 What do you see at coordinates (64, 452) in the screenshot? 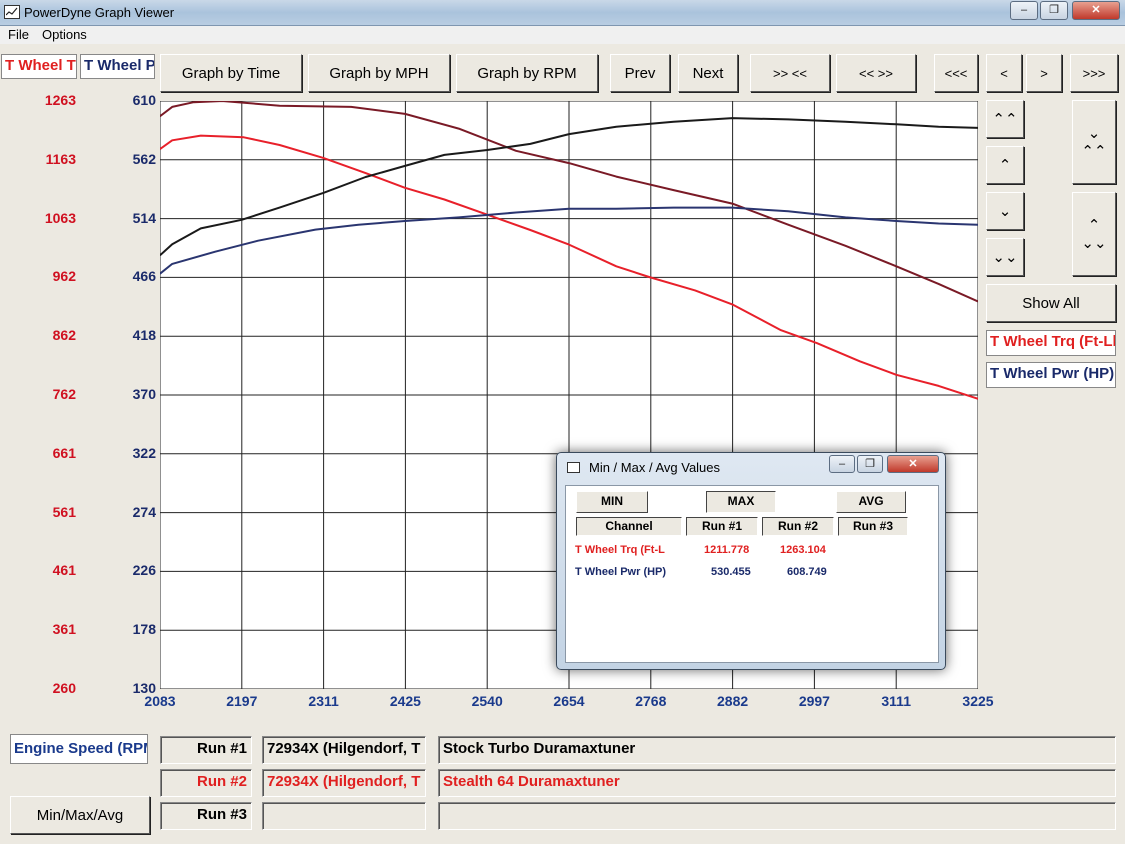
I see `y-left-tick-label: 661` at bounding box center [64, 452].